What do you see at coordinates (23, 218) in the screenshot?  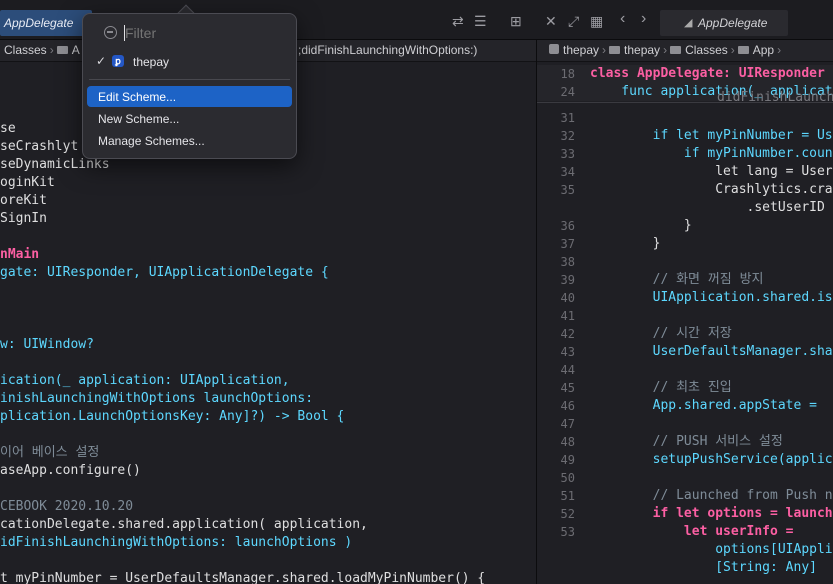 I see `code-line: SignIn` at bounding box center [23, 218].